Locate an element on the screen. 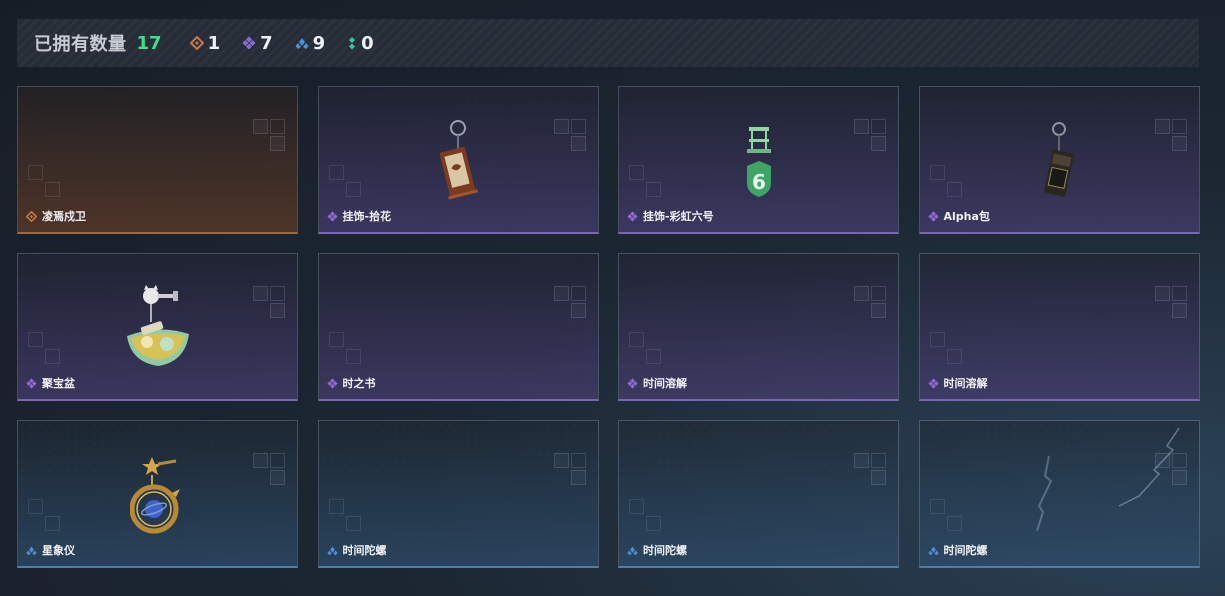 The width and height of the screenshot is (1225, 596). item-name: 星象仪 is located at coordinates (50, 550).